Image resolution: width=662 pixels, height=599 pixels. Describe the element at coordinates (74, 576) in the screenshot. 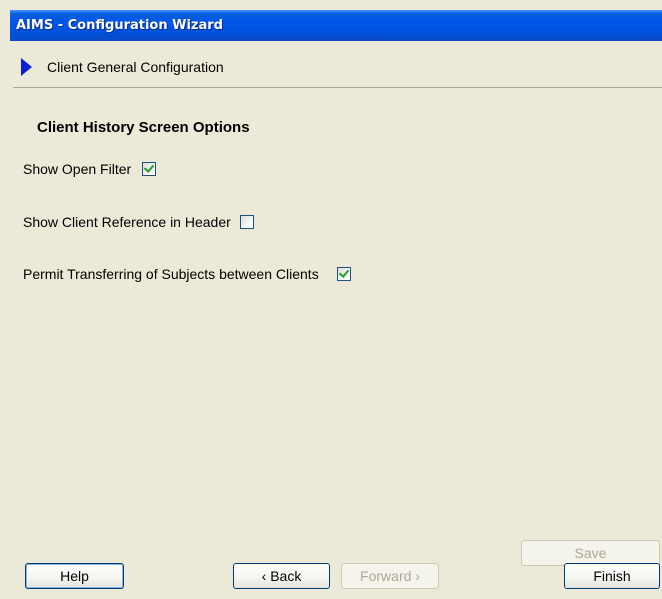

I see `help-button: Help` at that location.